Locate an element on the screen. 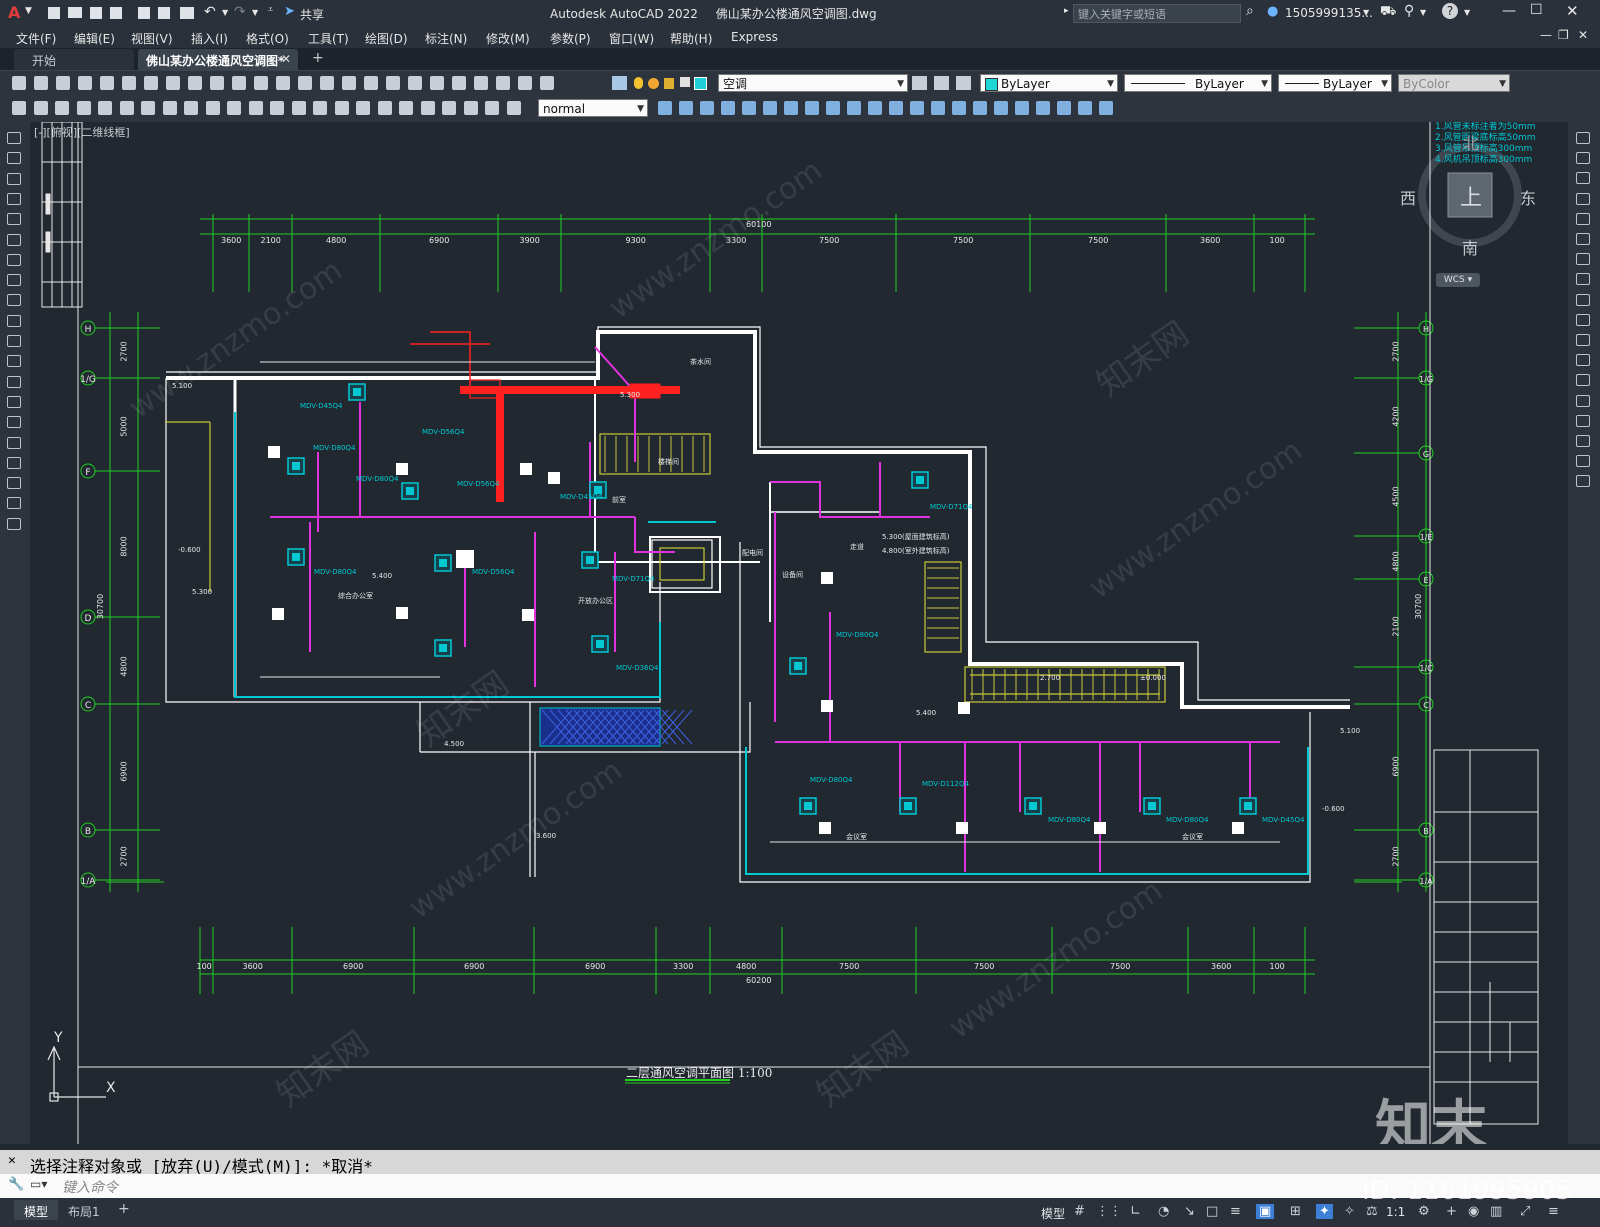 This screenshot has width=1600, height=1227. menu-modify: 修改(M) is located at coordinates (508, 38).